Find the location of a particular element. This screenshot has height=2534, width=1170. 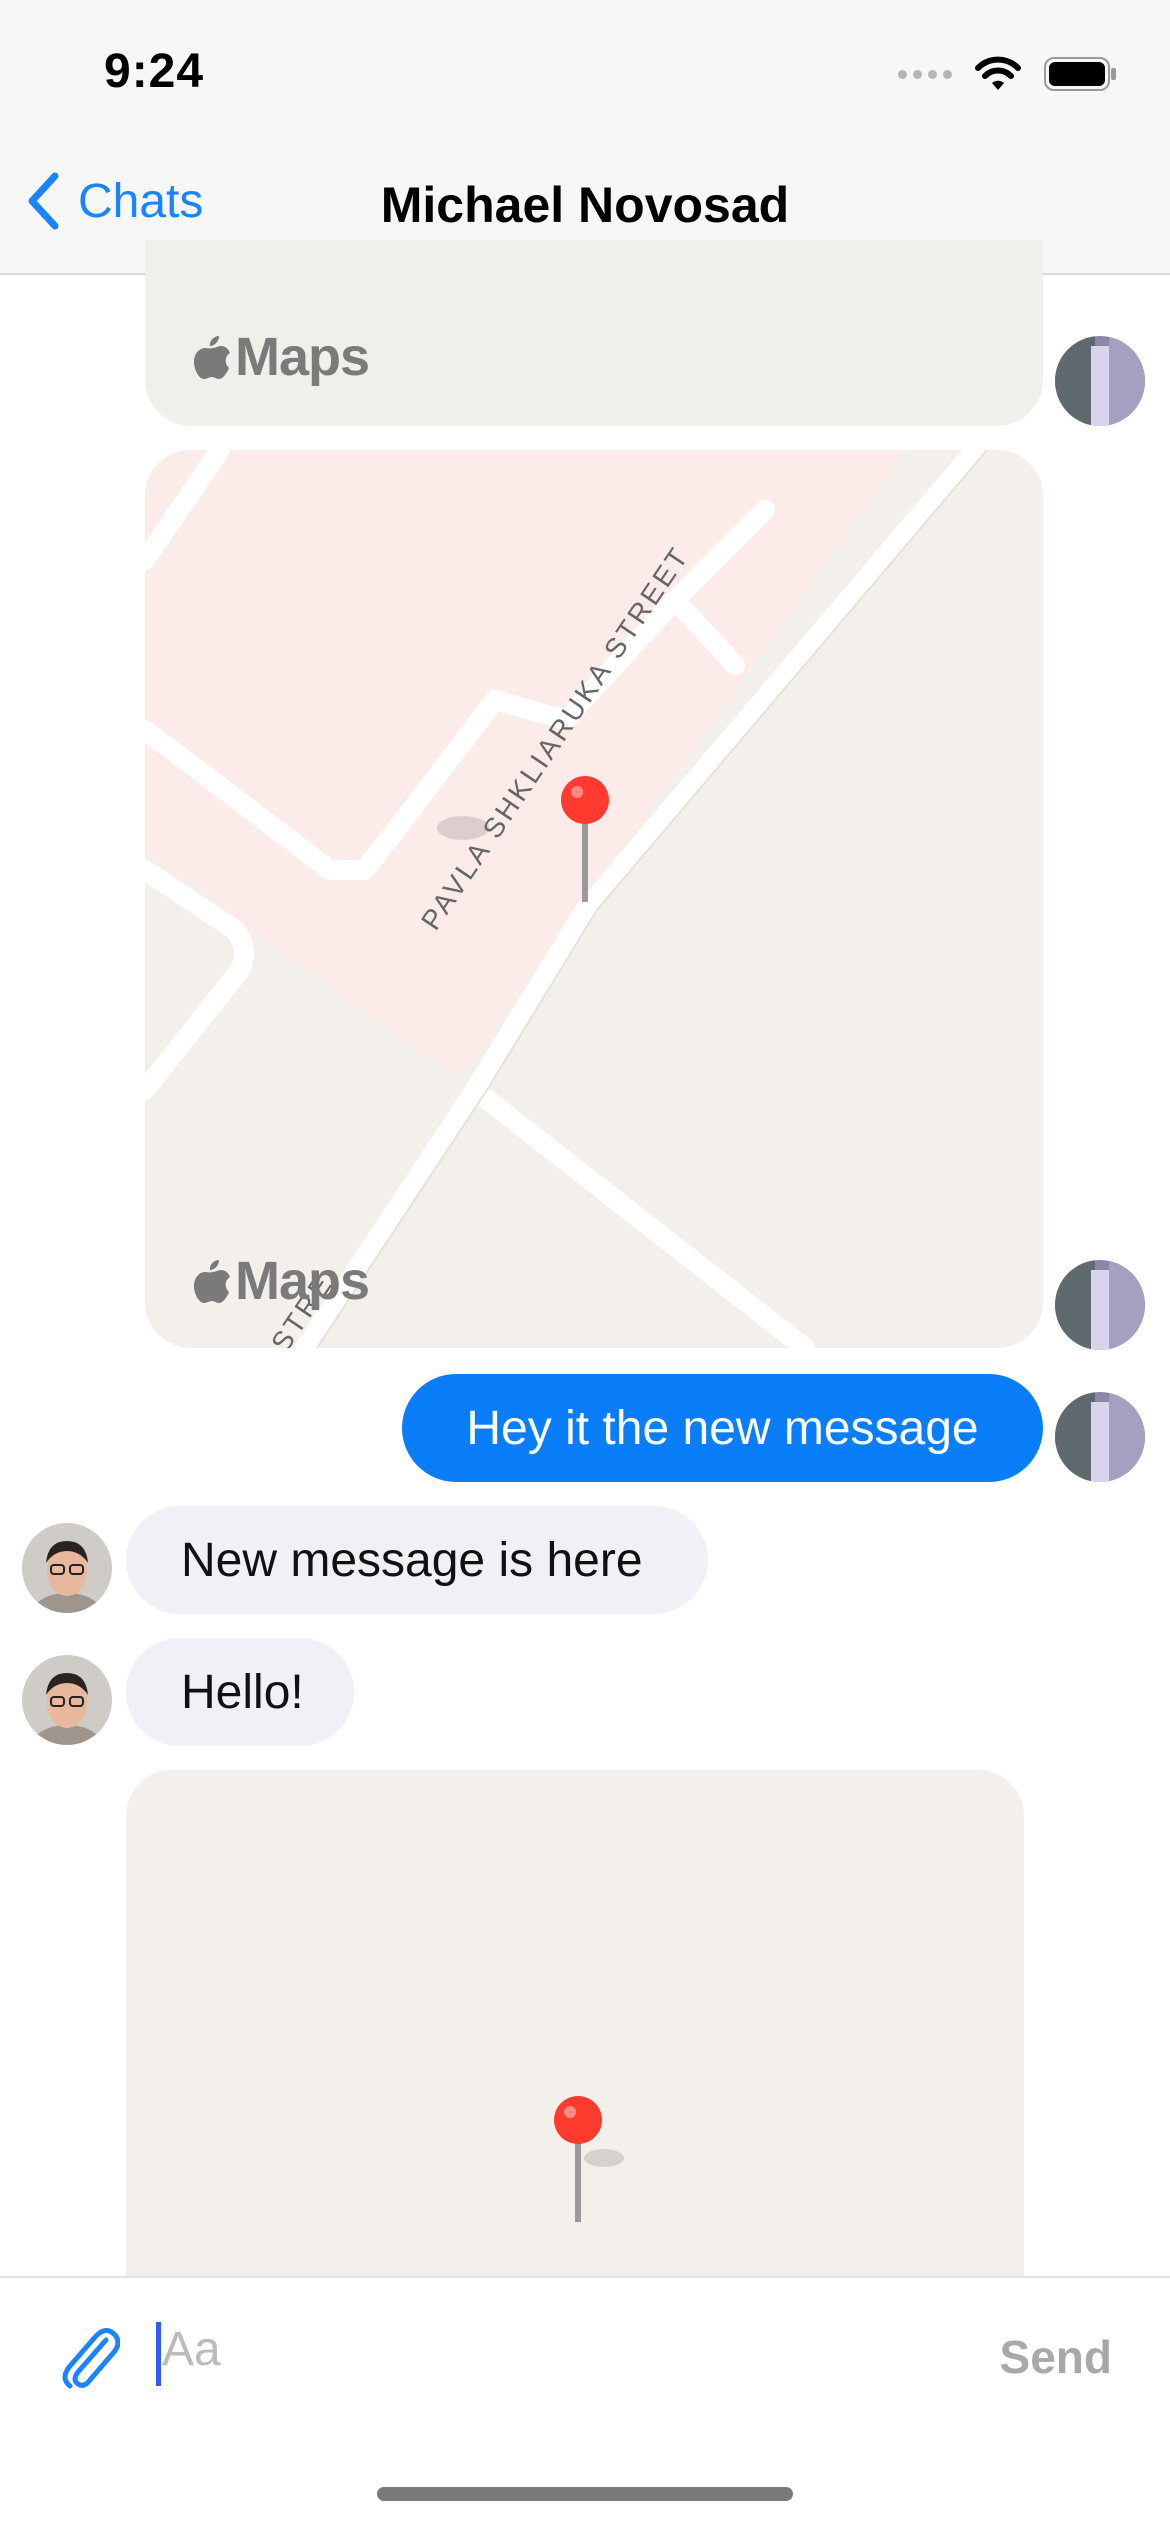

home-indicator is located at coordinates (585, 2494).